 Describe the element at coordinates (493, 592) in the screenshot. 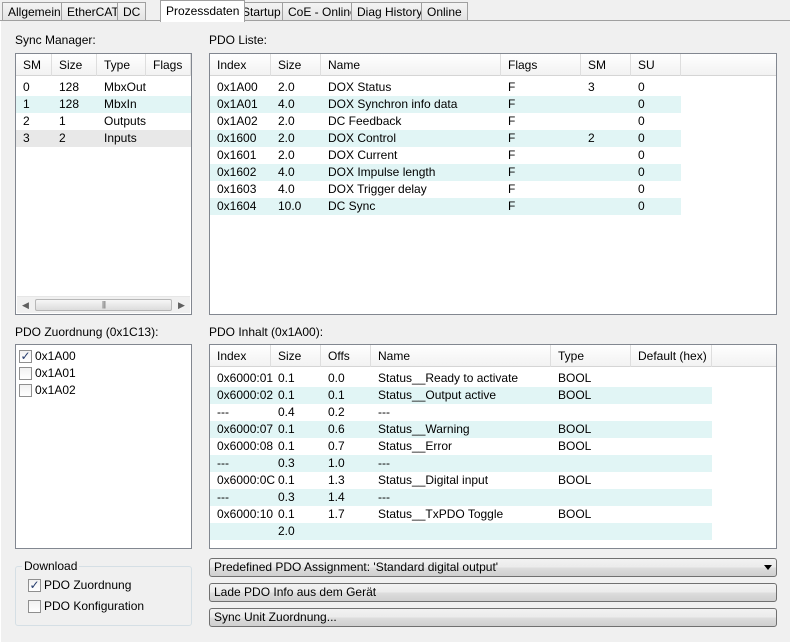

I see `load-pdo-info-button: Lade PDO Info aus dem Gerät` at that location.